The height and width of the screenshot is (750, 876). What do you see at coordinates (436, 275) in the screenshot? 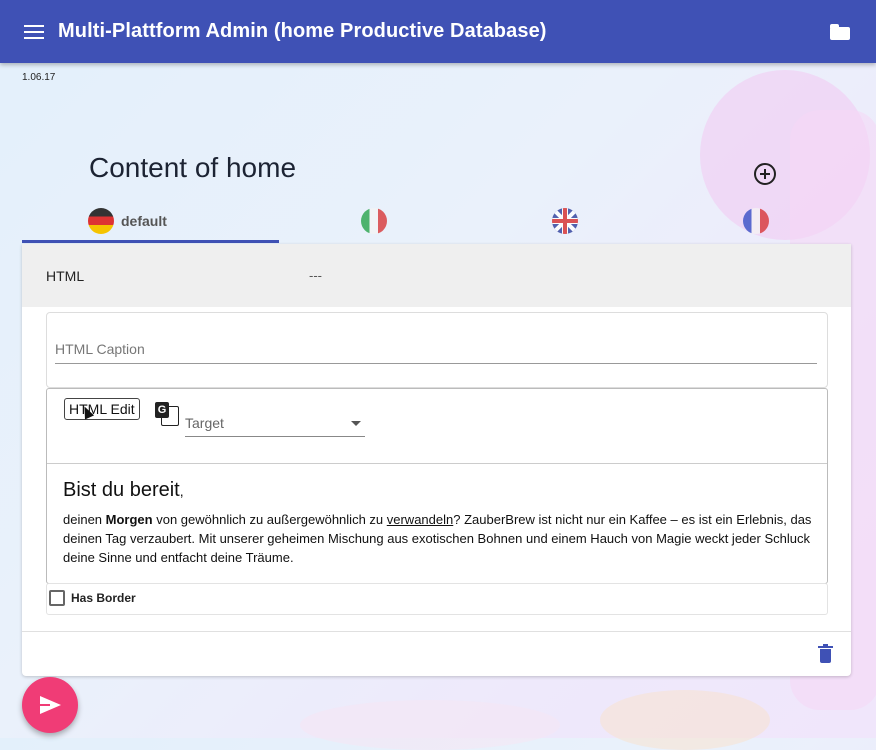
I see `card-header: HTML ---` at bounding box center [436, 275].